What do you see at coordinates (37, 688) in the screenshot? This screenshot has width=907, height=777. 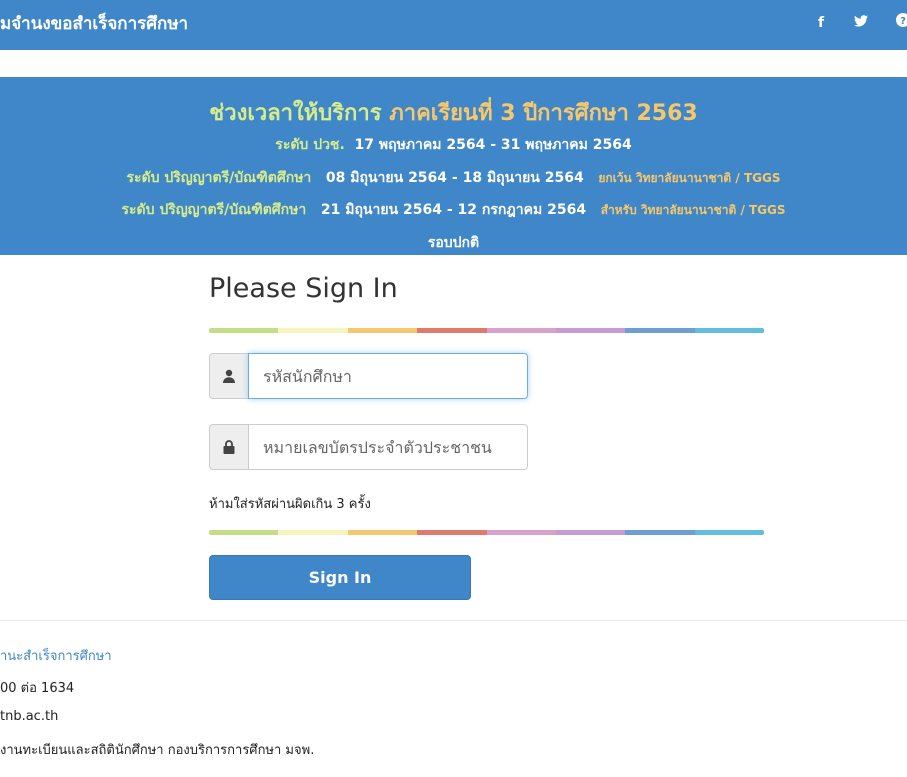 I see `footer-phone: 00 ต่อ 1634` at bounding box center [37, 688].